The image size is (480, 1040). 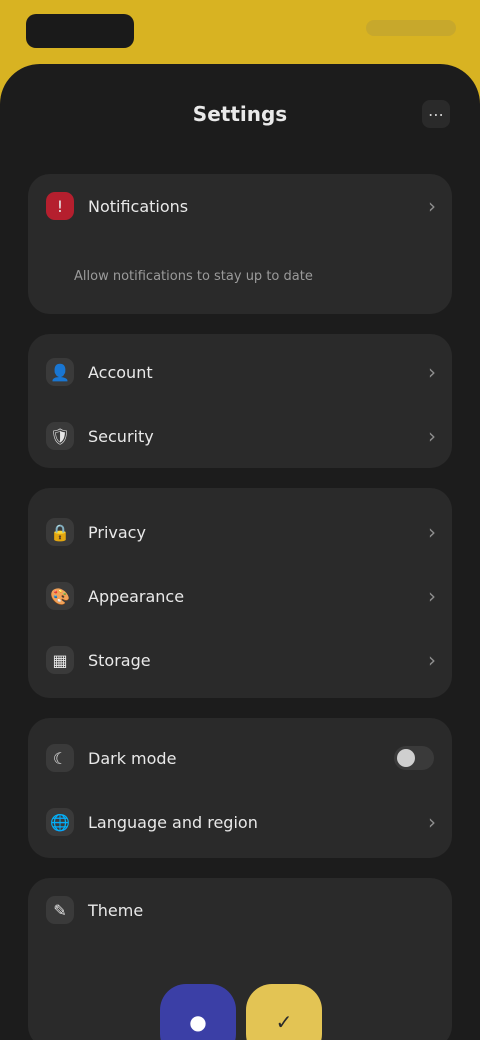 I want to click on language-label: Language and region, so click(x=173, y=822).